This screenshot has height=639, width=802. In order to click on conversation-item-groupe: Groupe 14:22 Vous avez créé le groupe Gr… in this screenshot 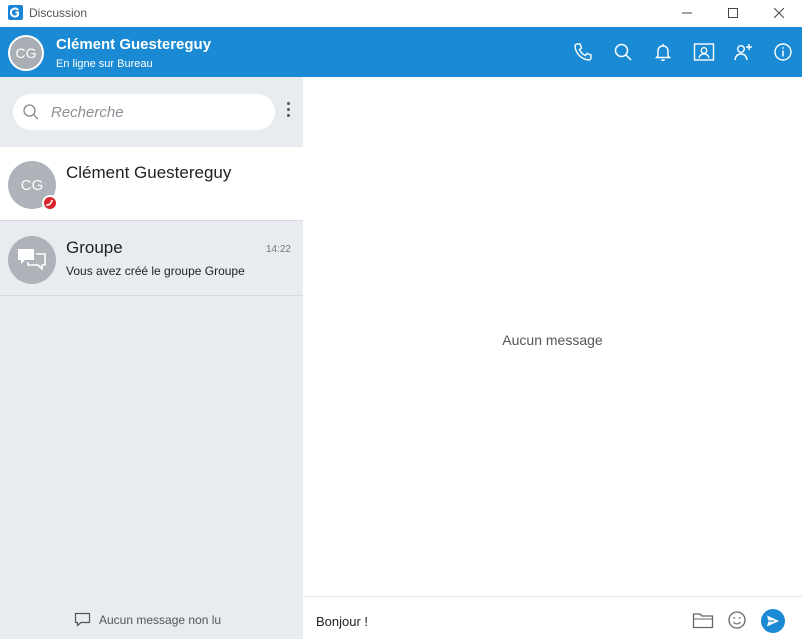, I will do `click(151, 259)`.